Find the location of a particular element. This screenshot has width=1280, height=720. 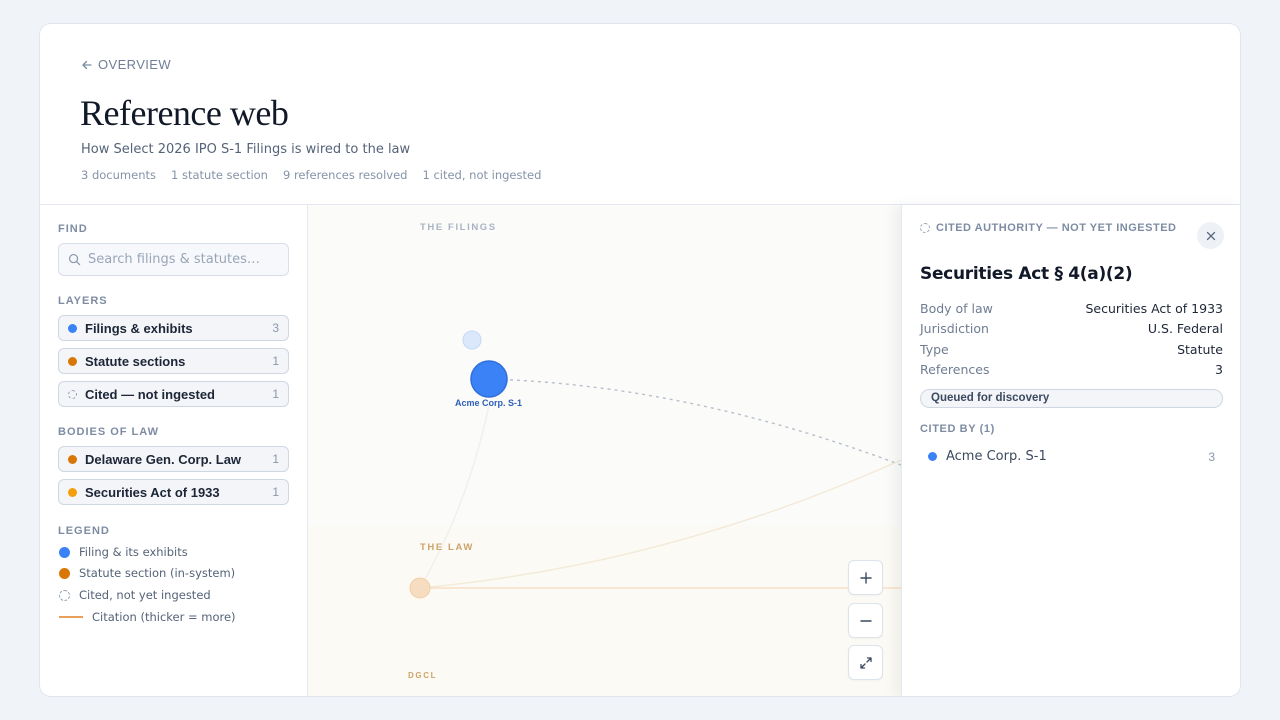

plus-icon is located at coordinates (865, 577).